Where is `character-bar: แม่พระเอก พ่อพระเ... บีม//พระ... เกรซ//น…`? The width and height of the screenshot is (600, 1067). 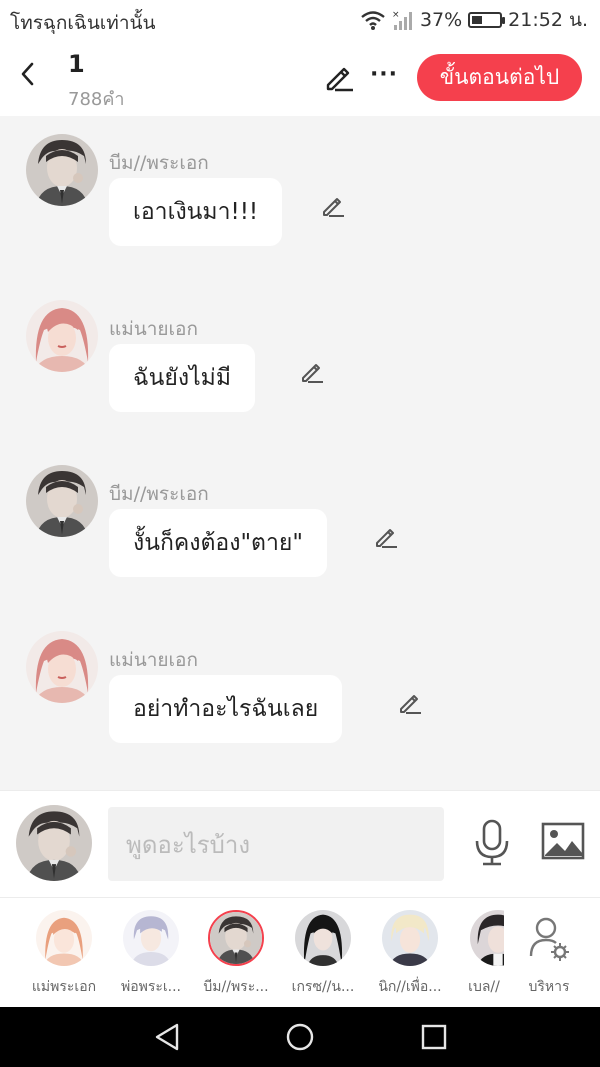
character-bar: แม่พระเอก พ่อพระเ... บีม//พระ... เกรซ//น… is located at coordinates (300, 952).